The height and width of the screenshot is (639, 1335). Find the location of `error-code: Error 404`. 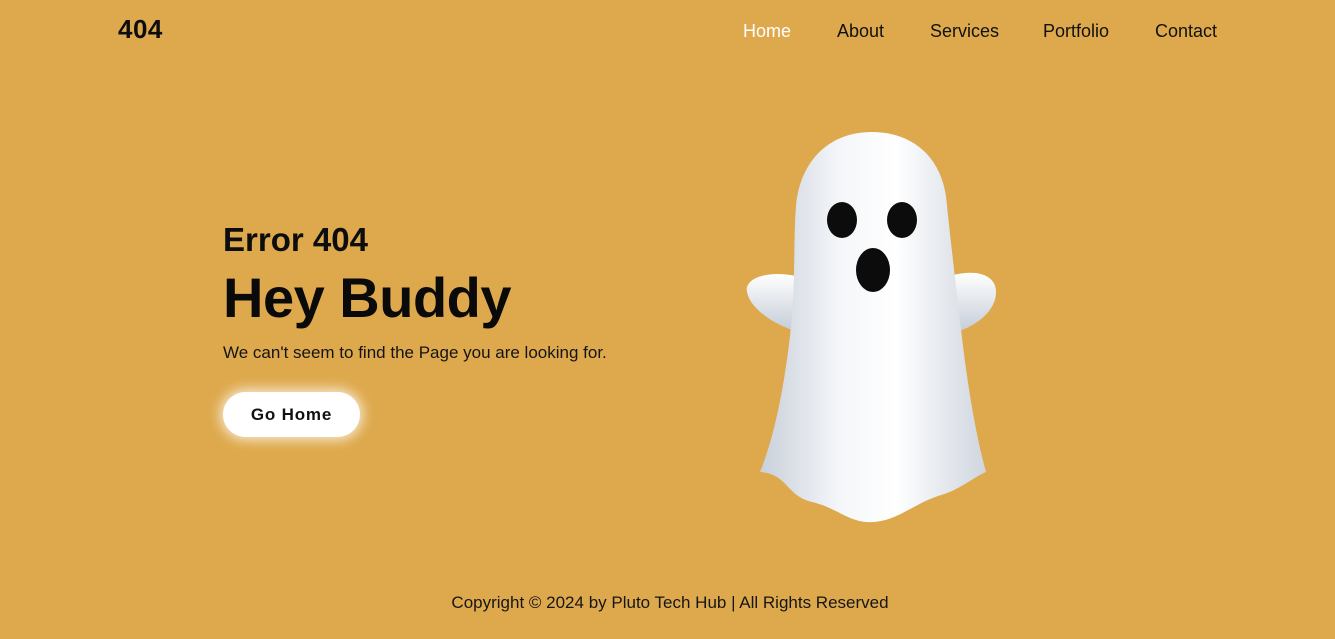

error-code: Error 404 is located at coordinates (295, 239).